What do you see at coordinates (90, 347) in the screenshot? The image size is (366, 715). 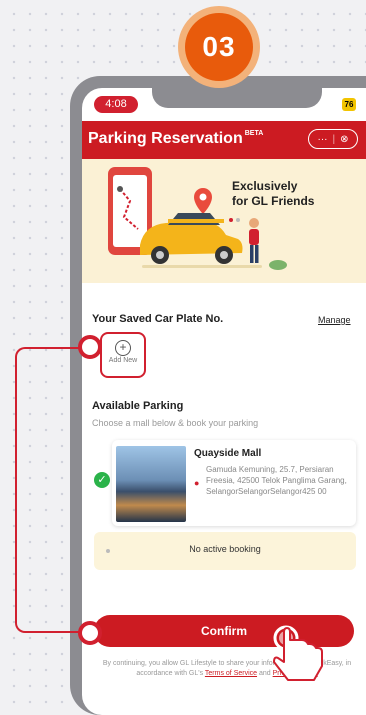 I see `connector-handle-top` at bounding box center [90, 347].